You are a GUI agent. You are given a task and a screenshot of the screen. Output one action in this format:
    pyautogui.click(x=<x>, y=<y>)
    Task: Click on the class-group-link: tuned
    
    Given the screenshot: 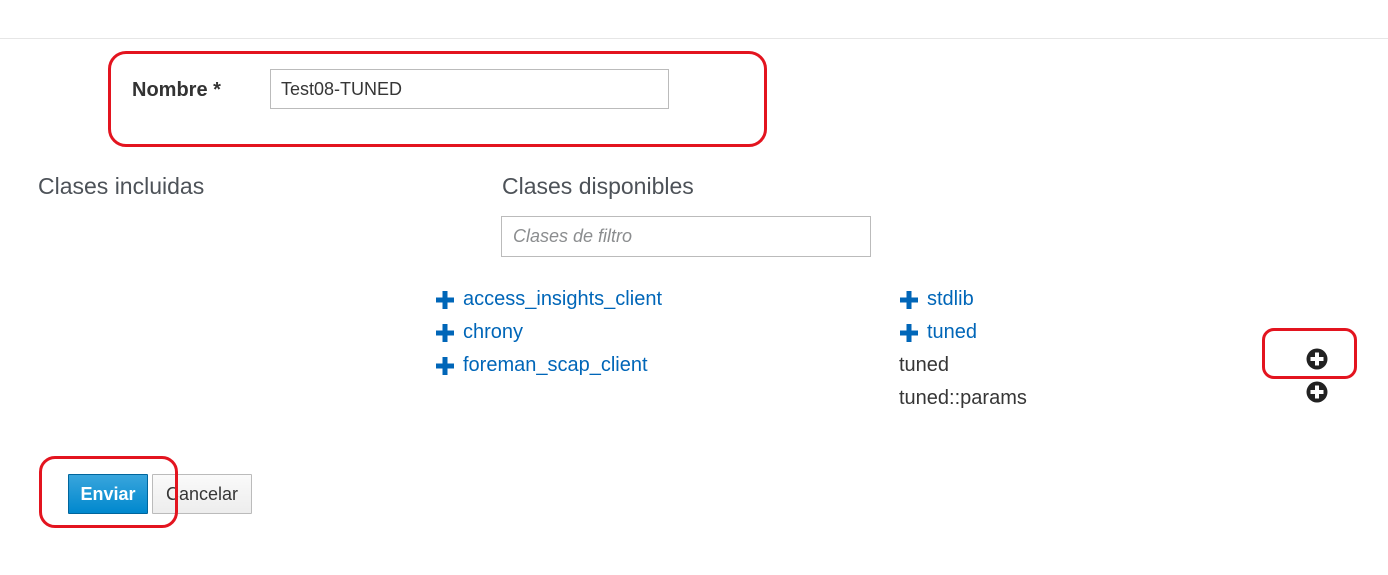 What is the action you would take?
    pyautogui.click(x=938, y=332)
    